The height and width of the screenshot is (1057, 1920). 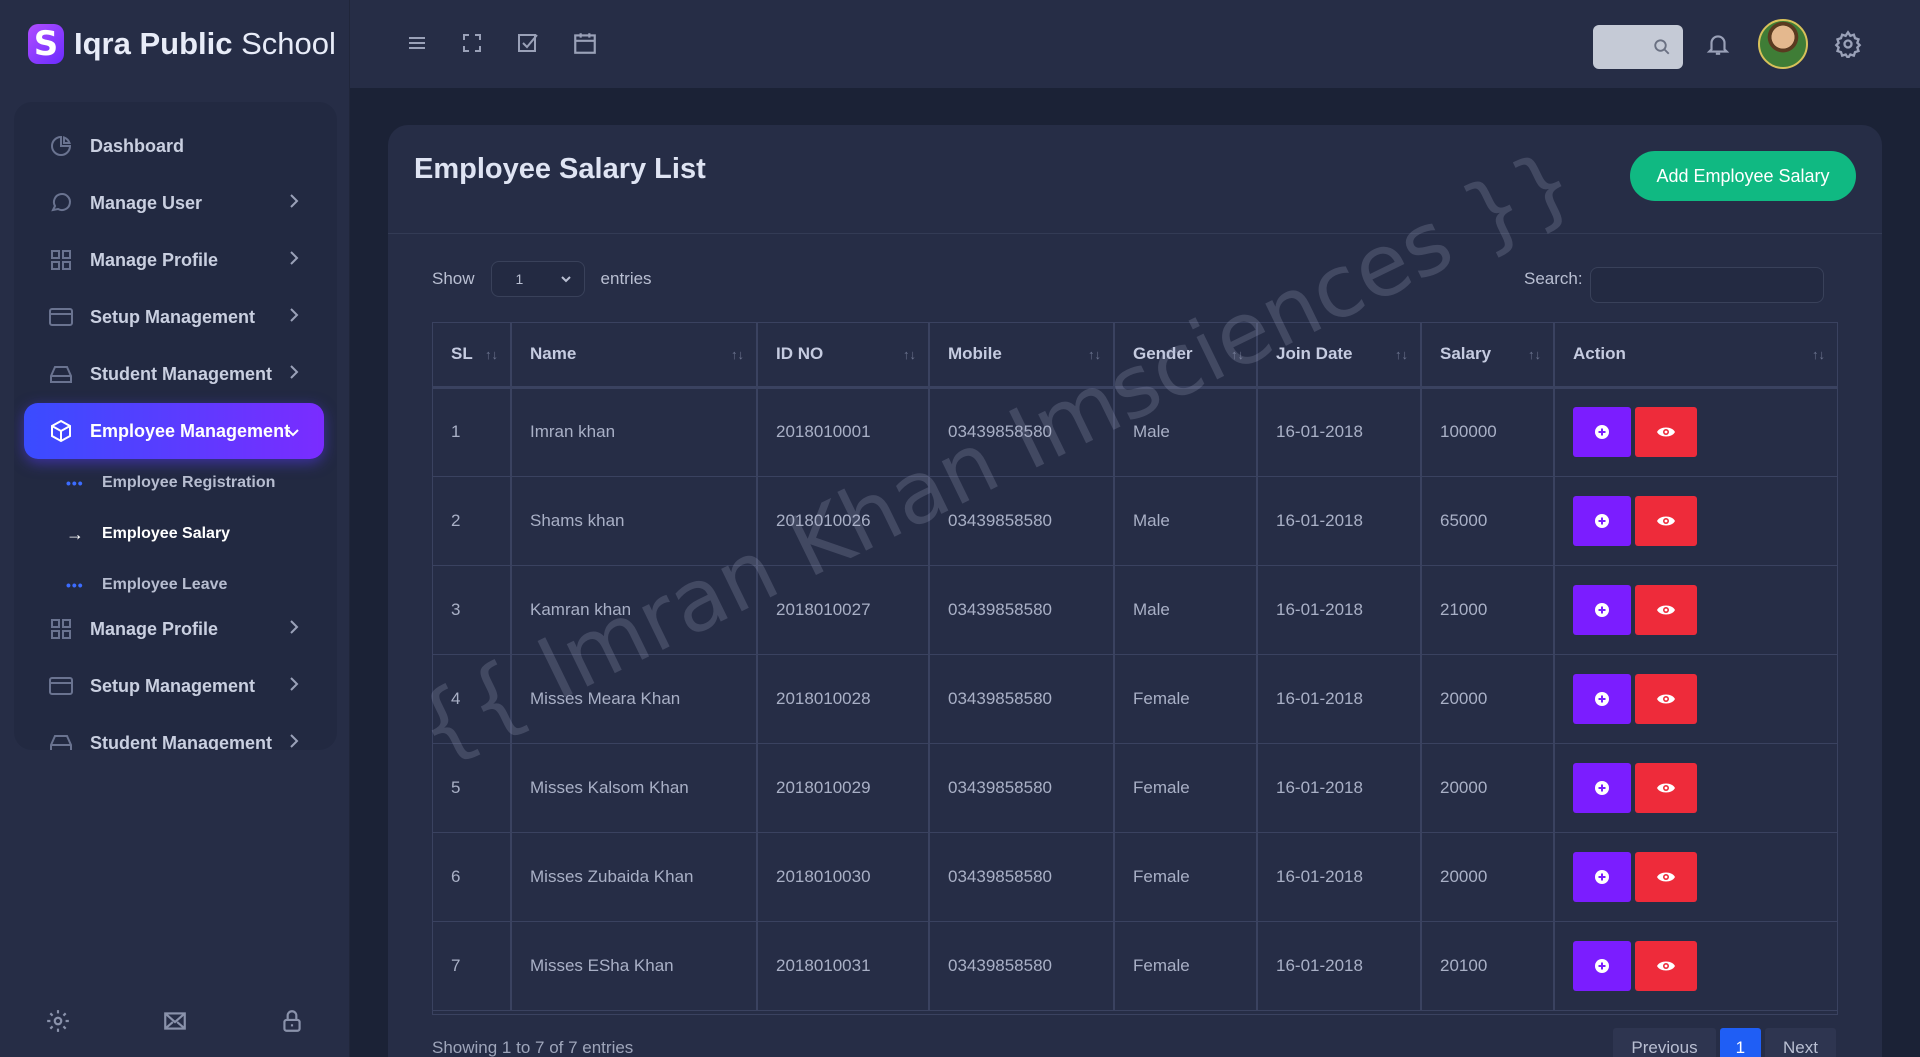 I want to click on cell-id-no: 2018010001, so click(x=843, y=432).